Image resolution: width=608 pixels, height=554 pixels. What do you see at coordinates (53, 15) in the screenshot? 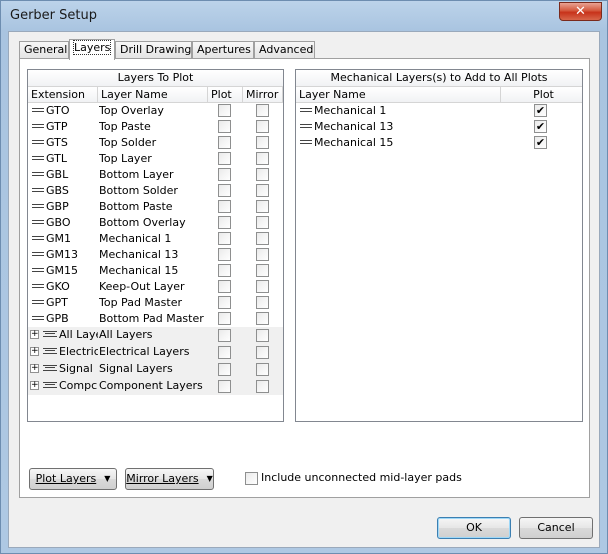
I see `window-title: Gerber Setup` at bounding box center [53, 15].